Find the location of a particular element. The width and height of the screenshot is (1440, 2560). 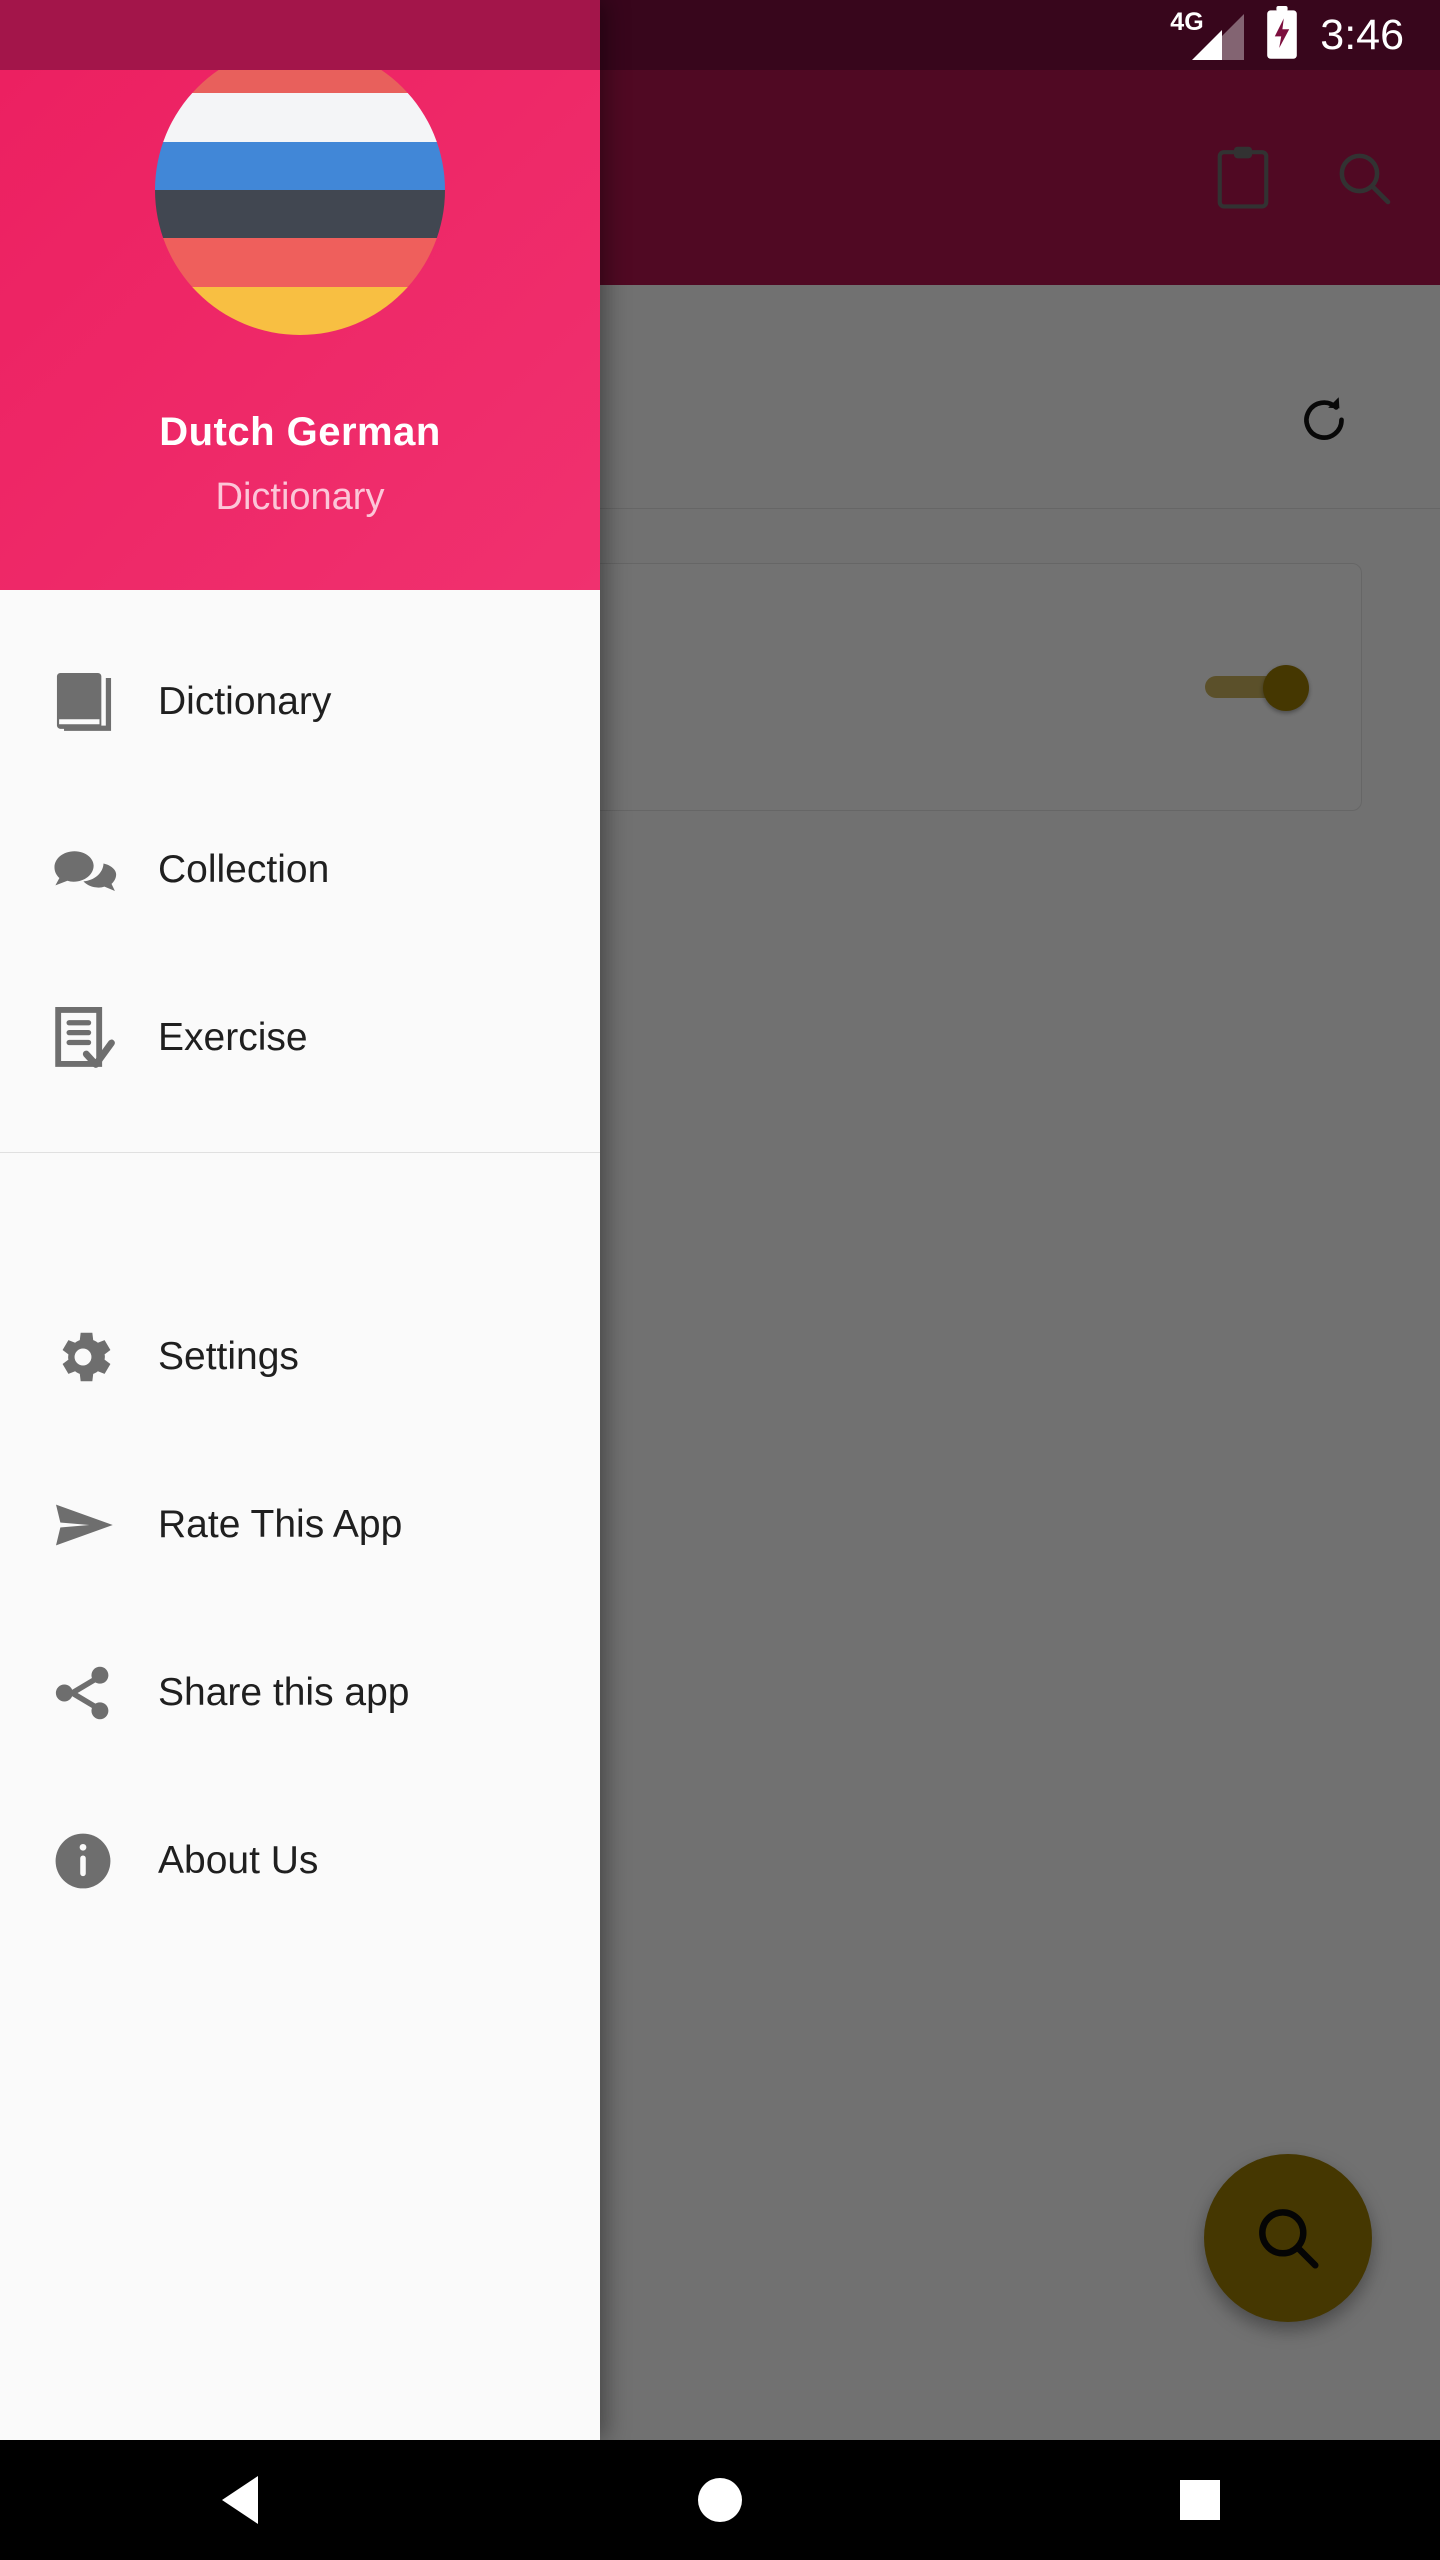

status-bar: 4G 3:46 is located at coordinates (1020, 35).